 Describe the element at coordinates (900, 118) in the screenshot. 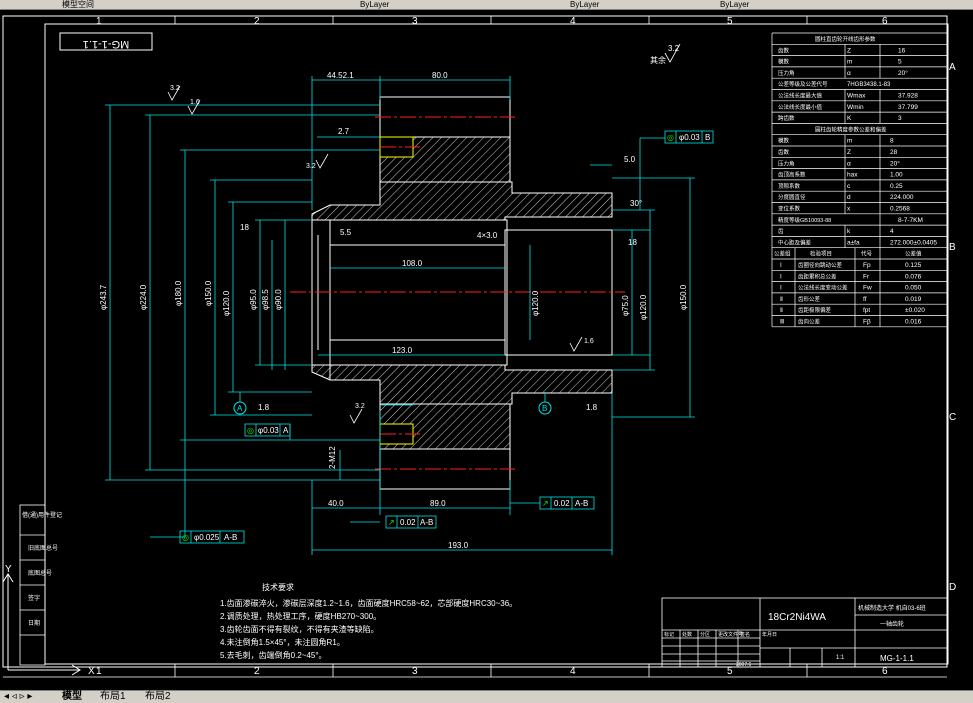

I see `table-cell: 3` at that location.